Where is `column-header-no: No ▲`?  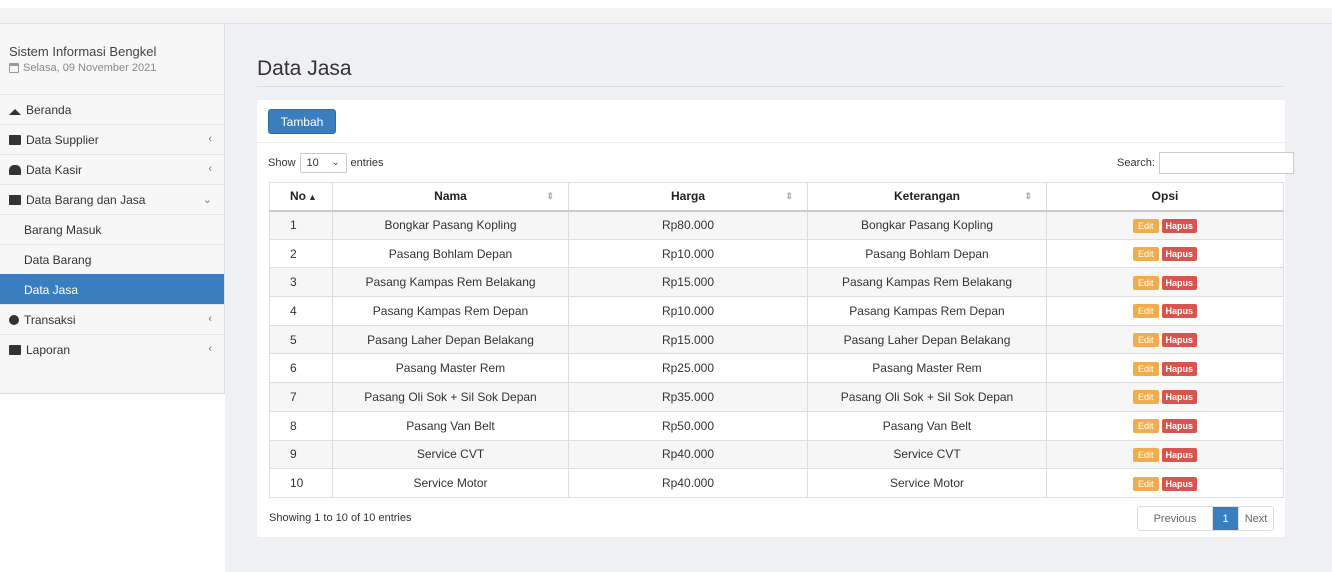
column-header-no: No ▲ is located at coordinates (301, 197).